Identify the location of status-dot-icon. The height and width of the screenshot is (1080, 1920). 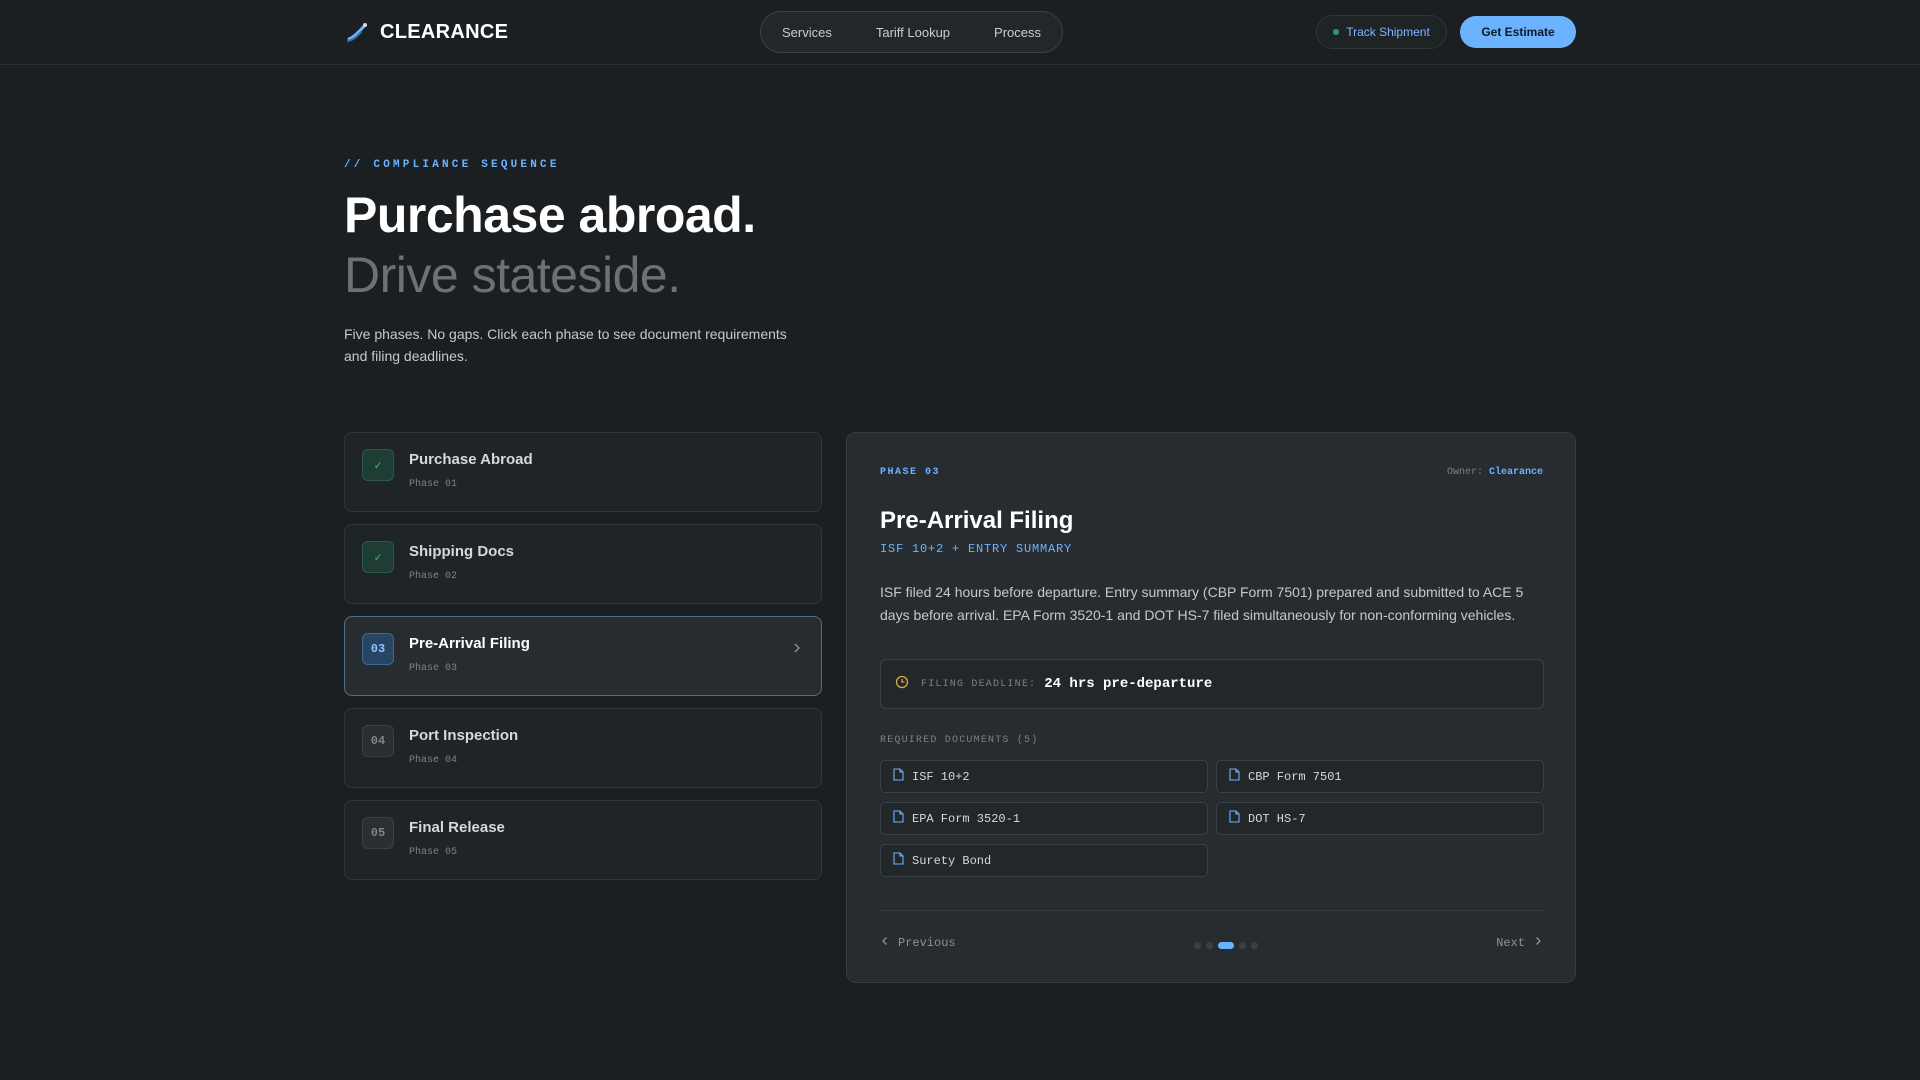
(1336, 32).